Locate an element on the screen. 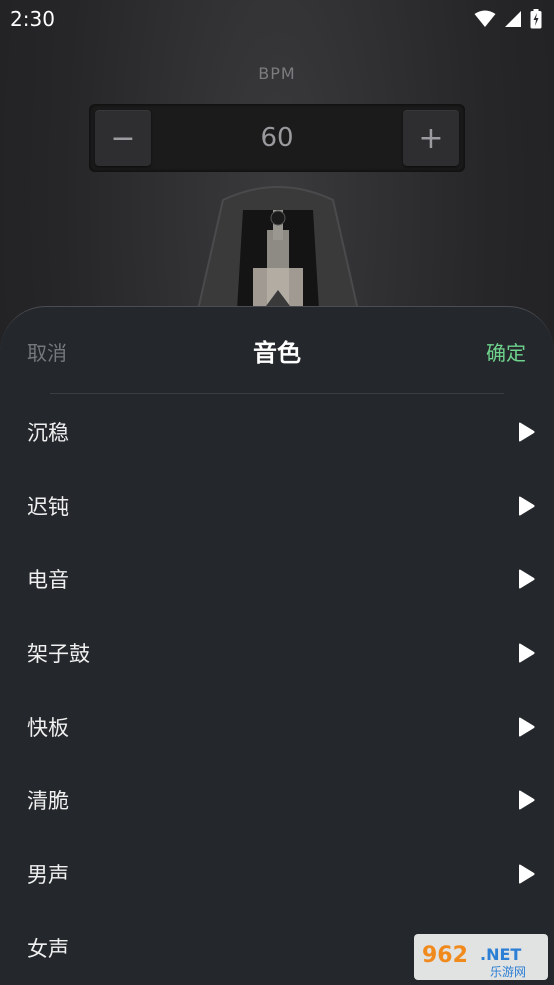  tone-item-6: 男声 is located at coordinates (277, 874).